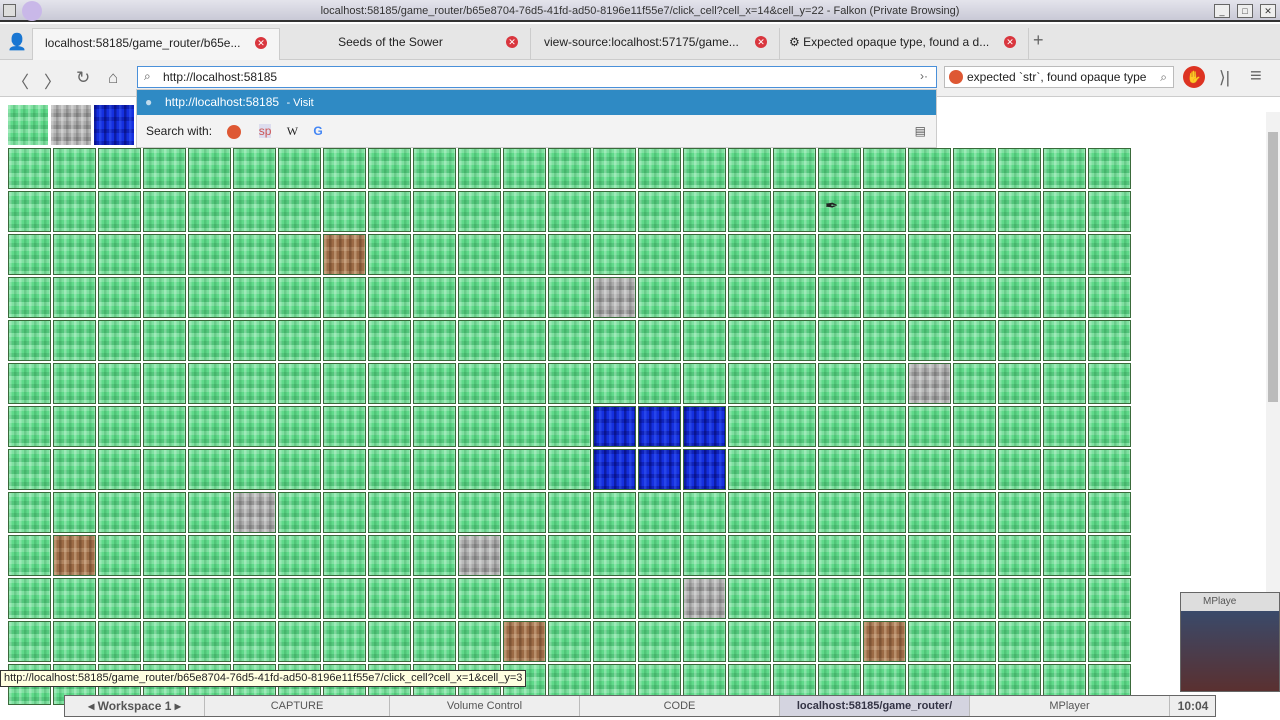 Image resolution: width=1280 pixels, height=720 pixels. Describe the element at coordinates (485, 706) in the screenshot. I see `taskbar-item-volume: Volume Control` at that location.